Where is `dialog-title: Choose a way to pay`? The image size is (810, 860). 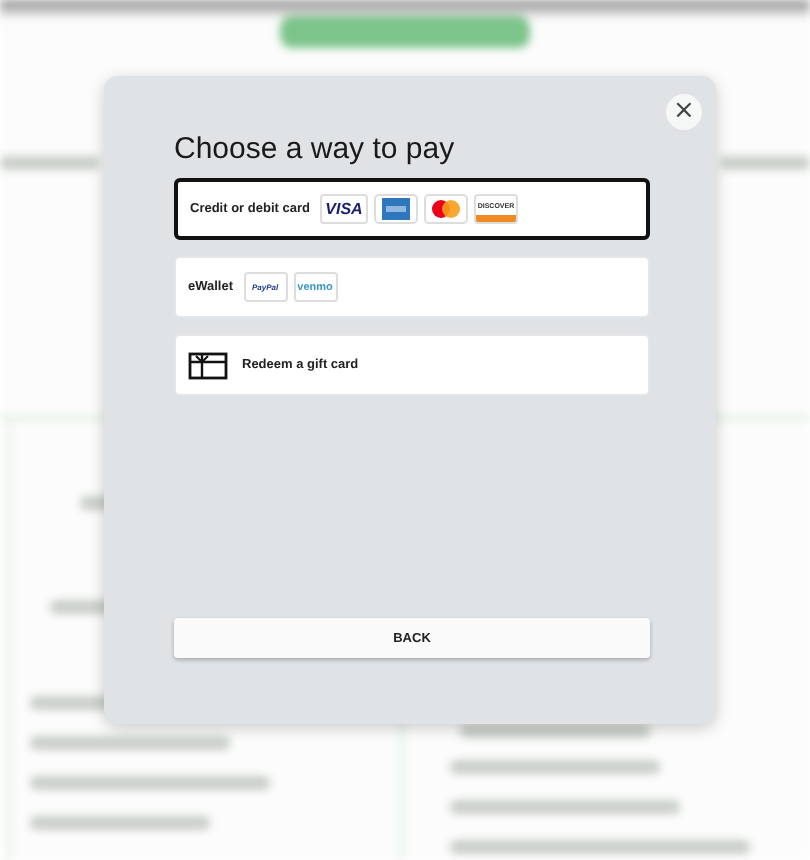 dialog-title: Choose a way to pay is located at coordinates (315, 149).